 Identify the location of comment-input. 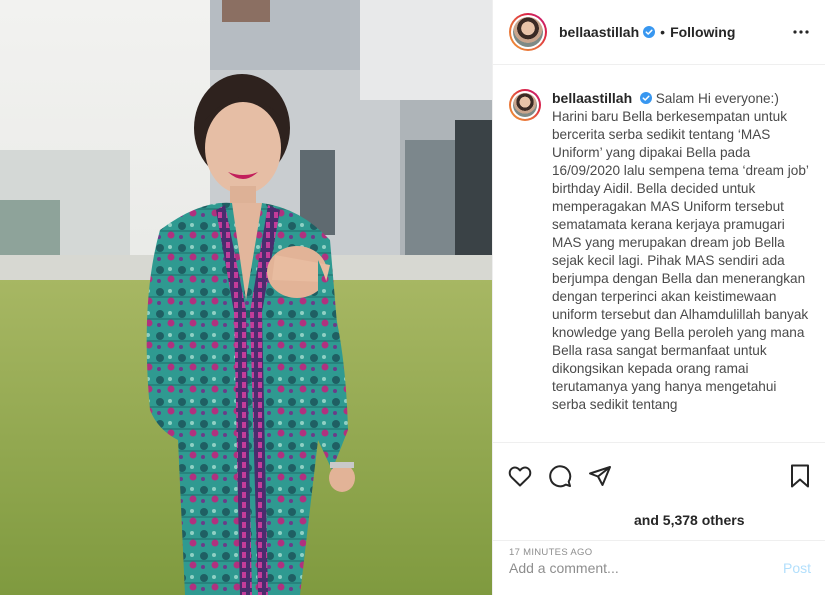
(646, 568).